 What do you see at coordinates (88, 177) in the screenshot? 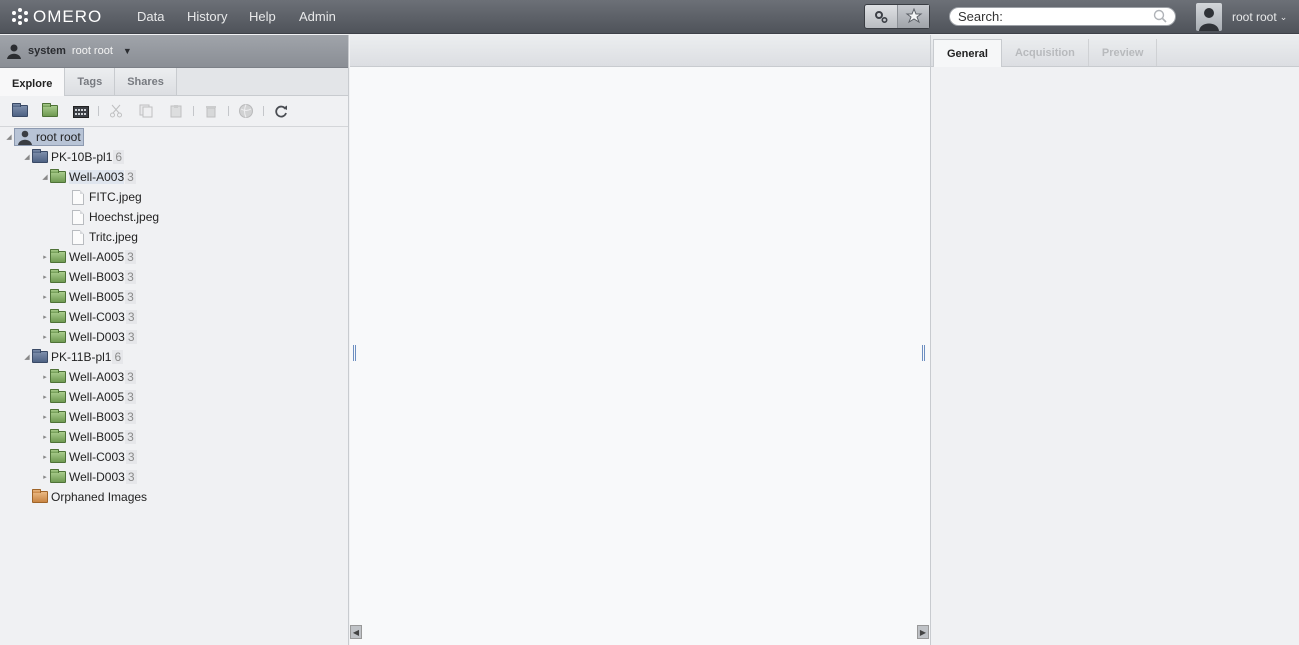
I see `tree-node-well: ◢ Well-A003 3` at bounding box center [88, 177].